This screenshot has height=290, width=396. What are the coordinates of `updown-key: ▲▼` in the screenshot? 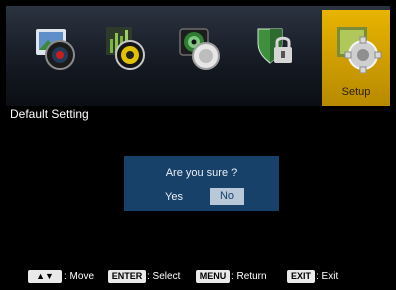 It's located at (45, 276).